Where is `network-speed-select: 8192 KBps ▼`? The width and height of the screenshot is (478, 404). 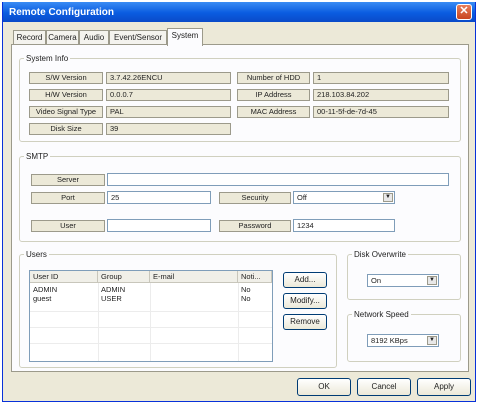
network-speed-select: 8192 KBps ▼ is located at coordinates (403, 340).